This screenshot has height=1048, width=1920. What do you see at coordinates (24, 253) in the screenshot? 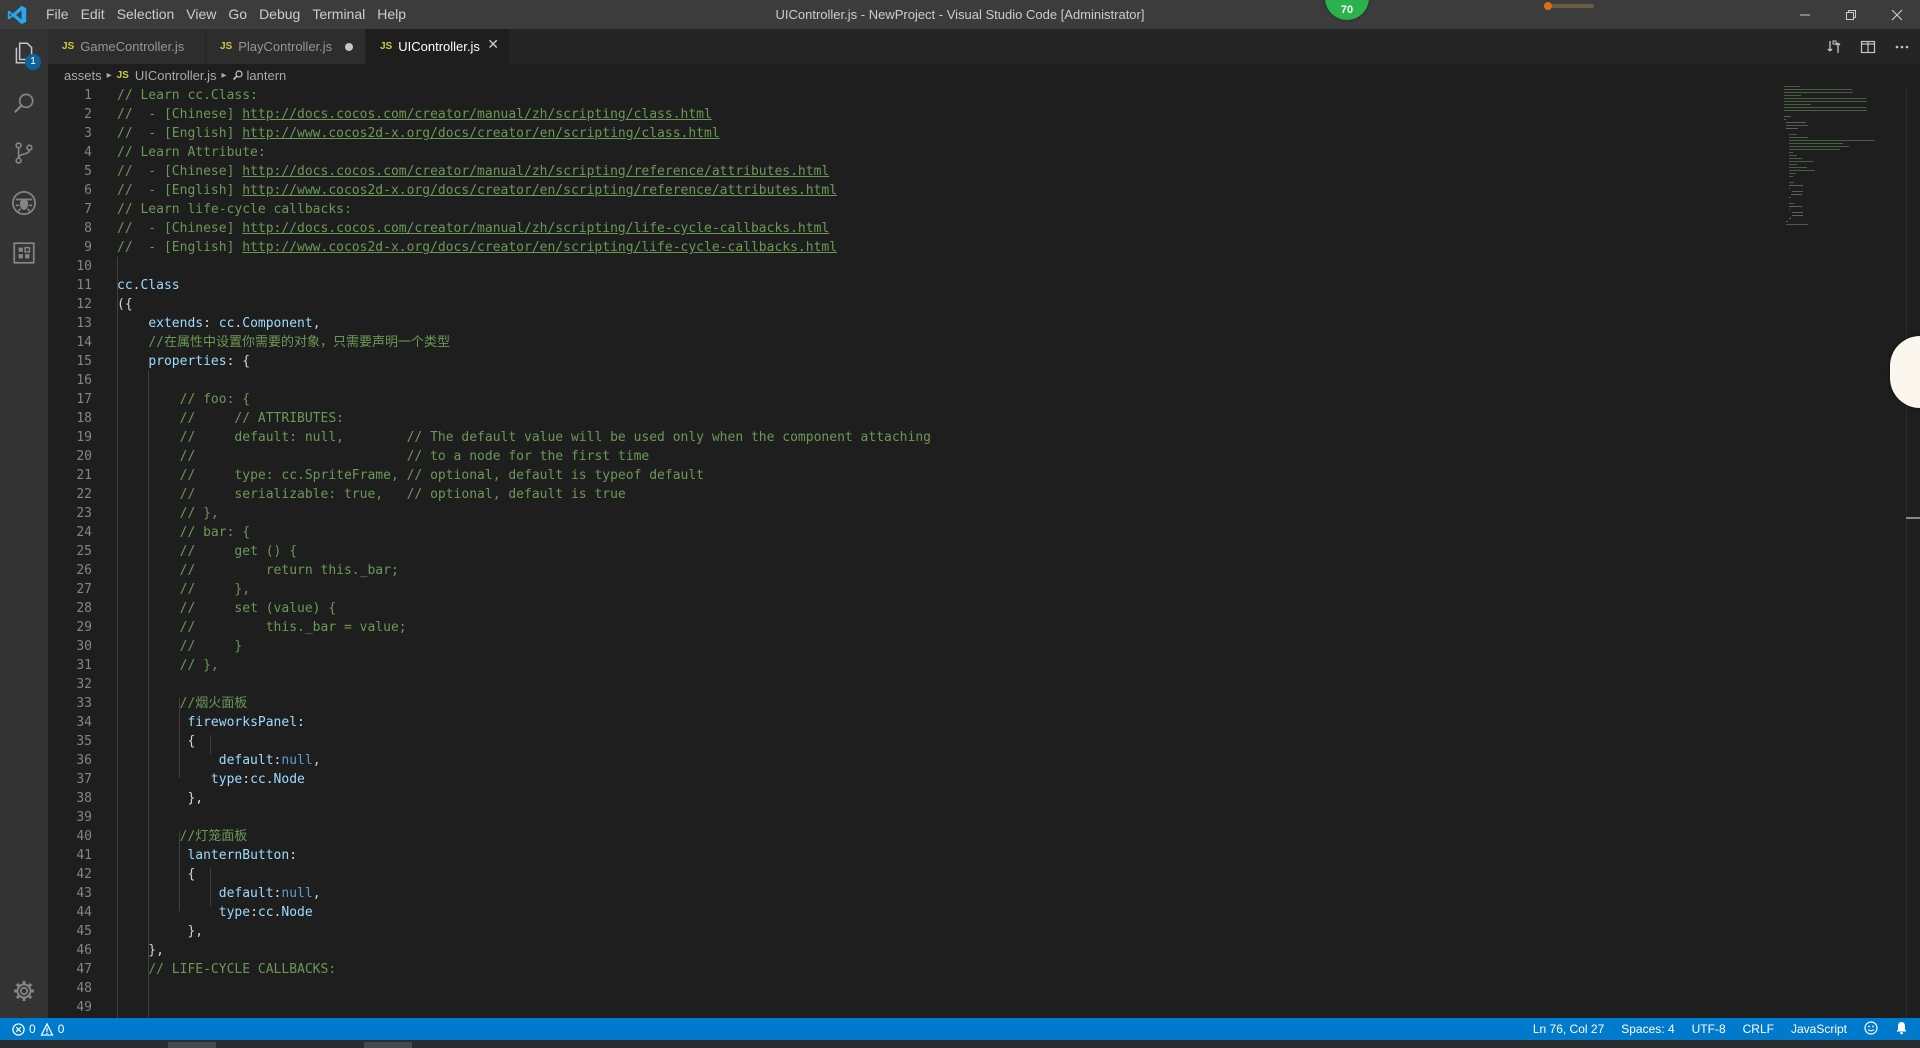
I see `extensions-button` at bounding box center [24, 253].